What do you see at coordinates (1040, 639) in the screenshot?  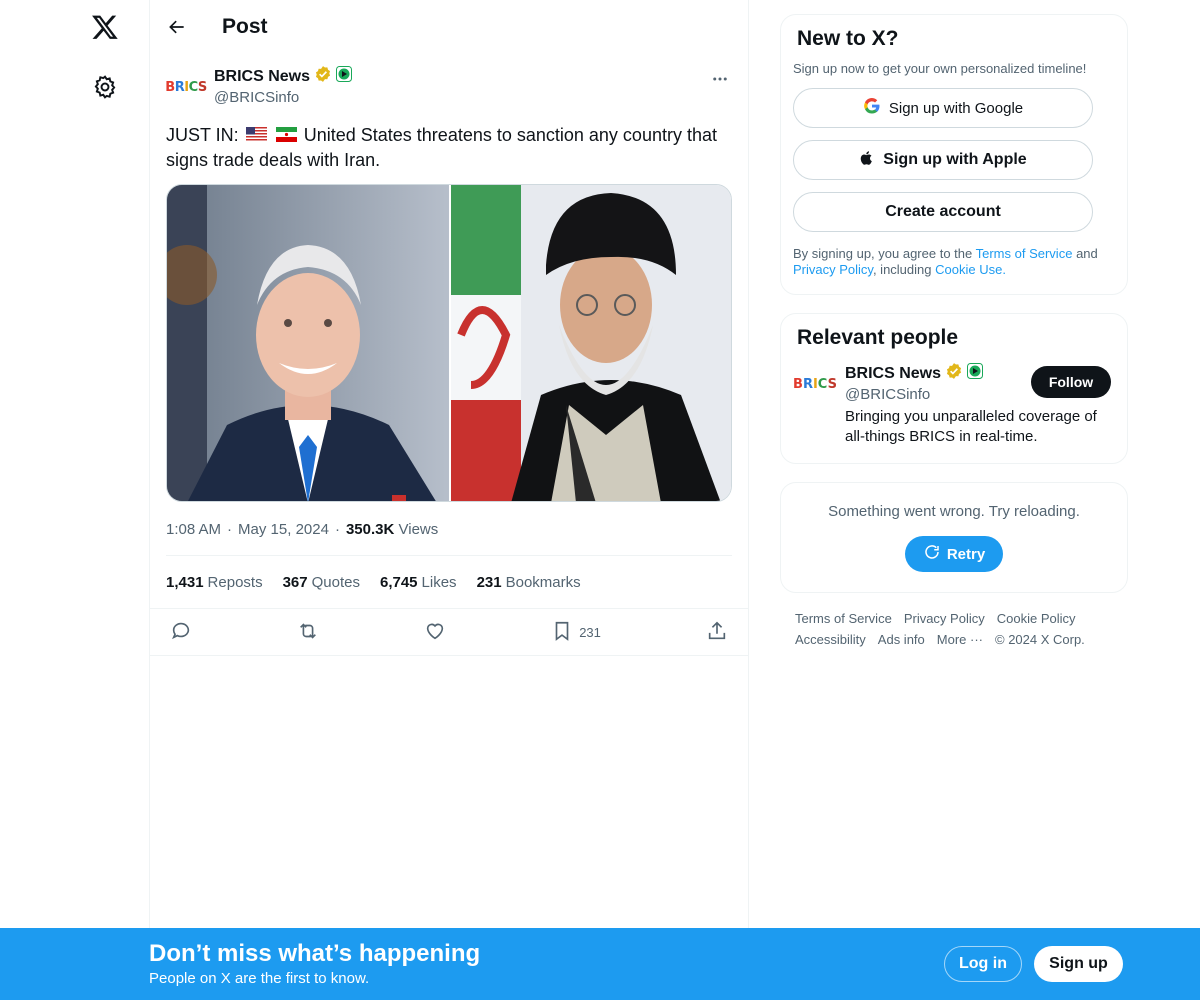 I see `footer-copyright: © 2024 X Corp.` at bounding box center [1040, 639].